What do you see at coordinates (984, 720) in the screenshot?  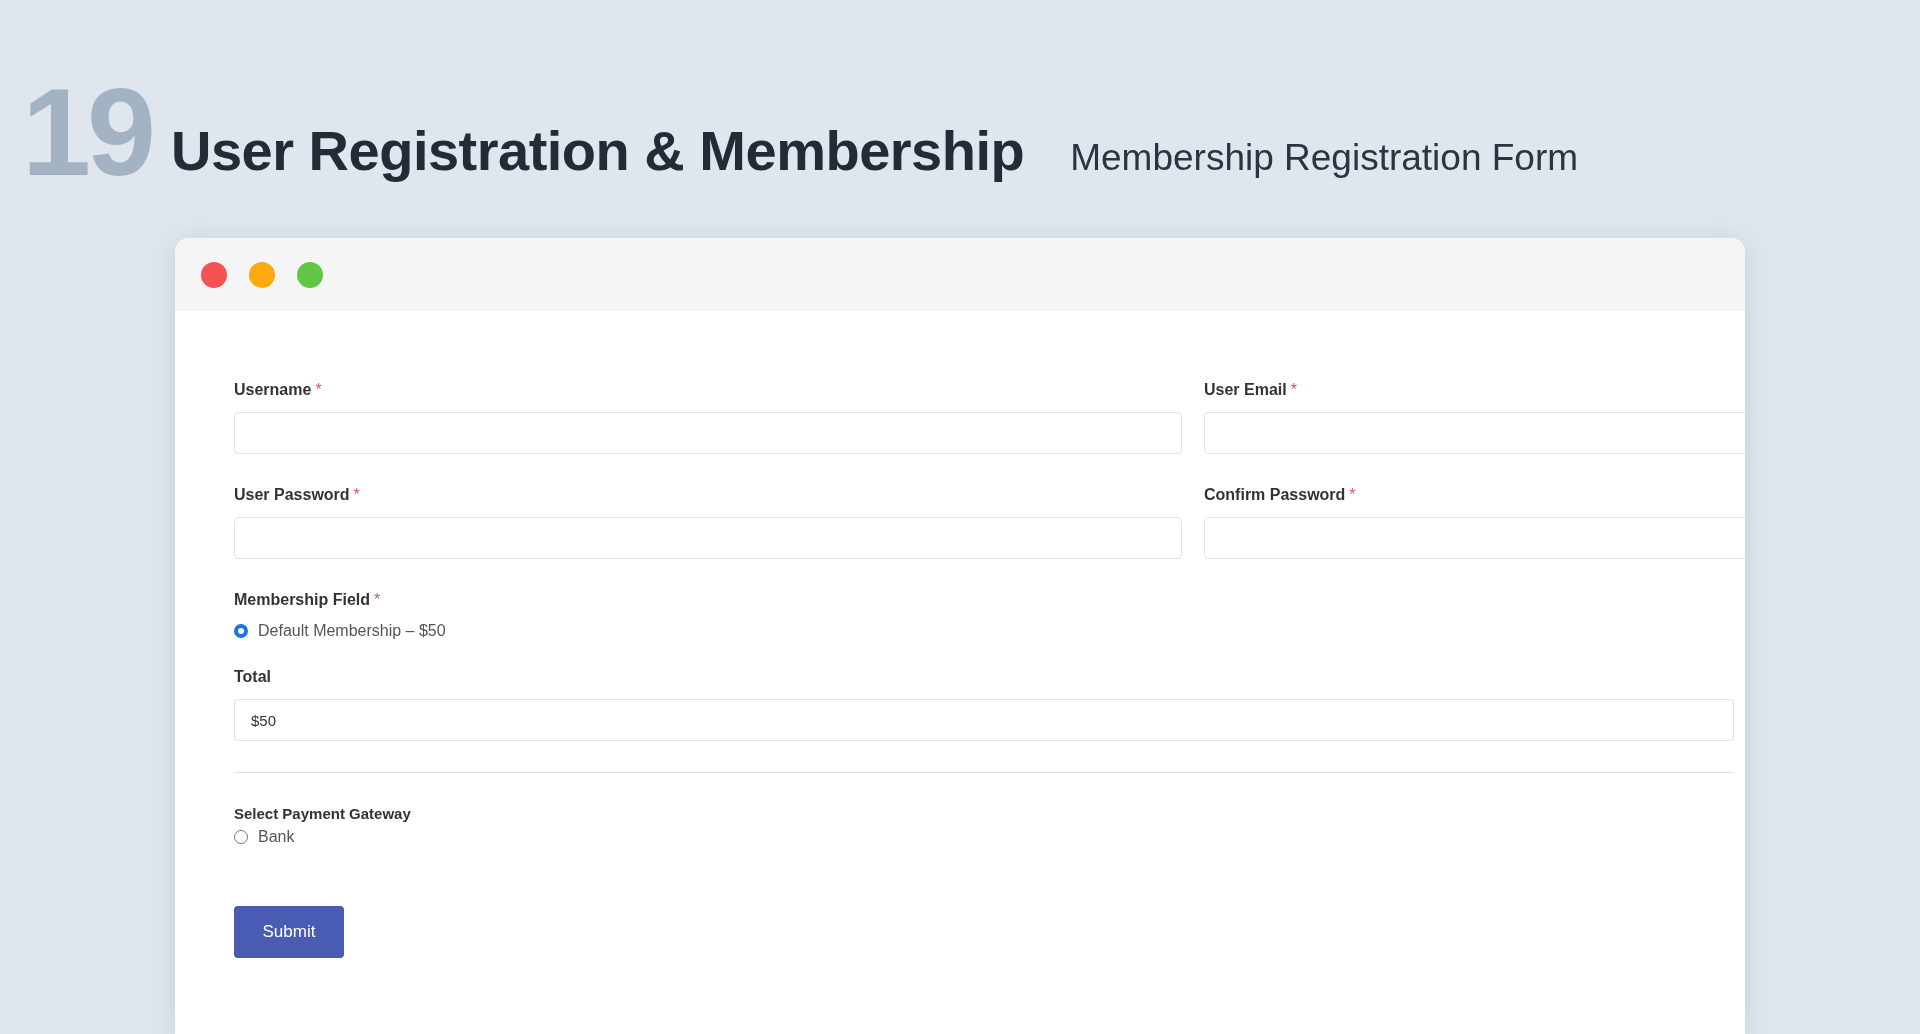 I see `total-field: $50` at bounding box center [984, 720].